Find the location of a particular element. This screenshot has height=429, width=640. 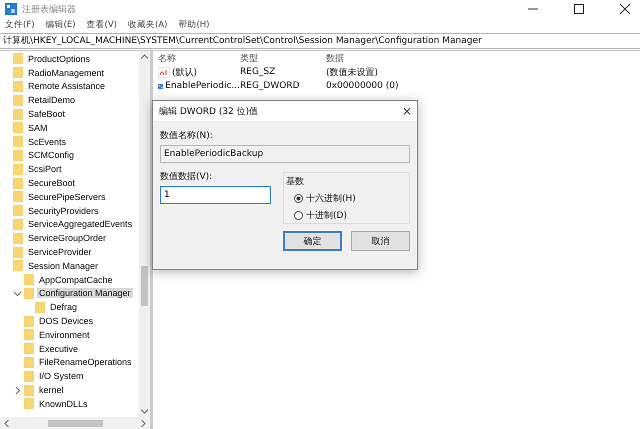

scroll-up-icon is located at coordinates (144, 56).